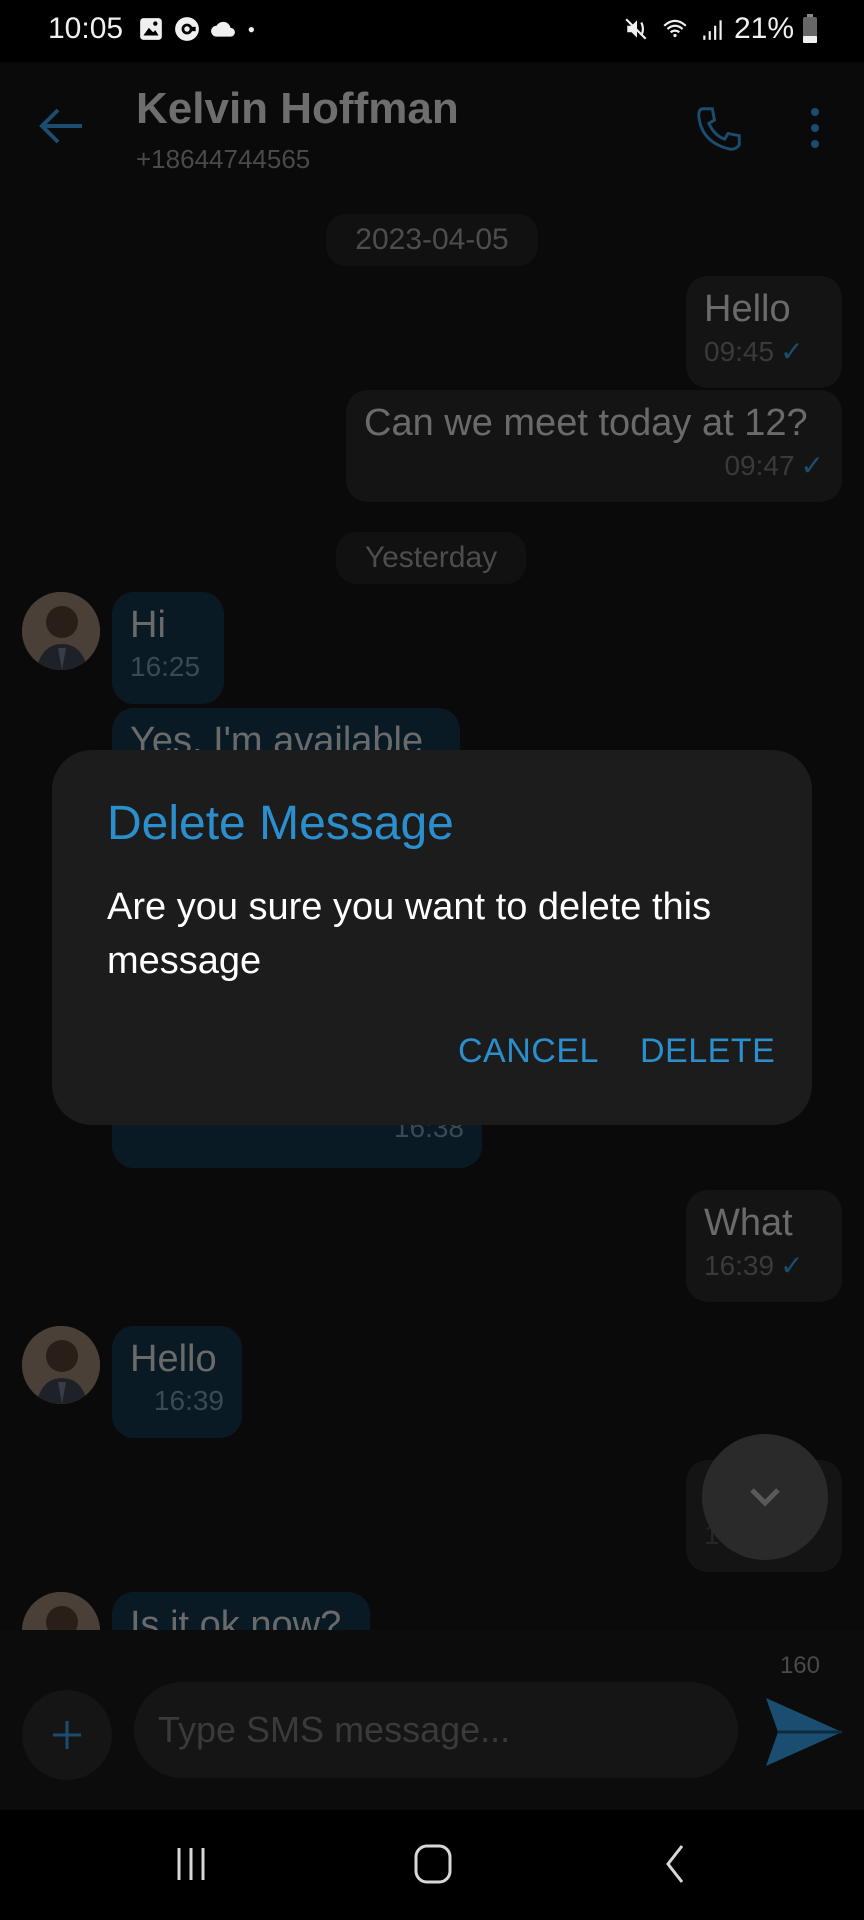 The image size is (864, 1920). I want to click on message-time: 09:45, so click(739, 351).